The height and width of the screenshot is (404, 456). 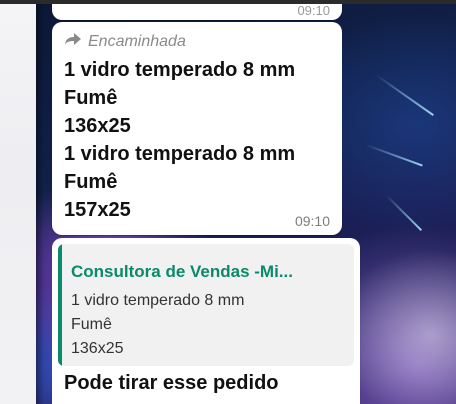 I want to click on quoted-line: 136x25, so click(x=97, y=348).